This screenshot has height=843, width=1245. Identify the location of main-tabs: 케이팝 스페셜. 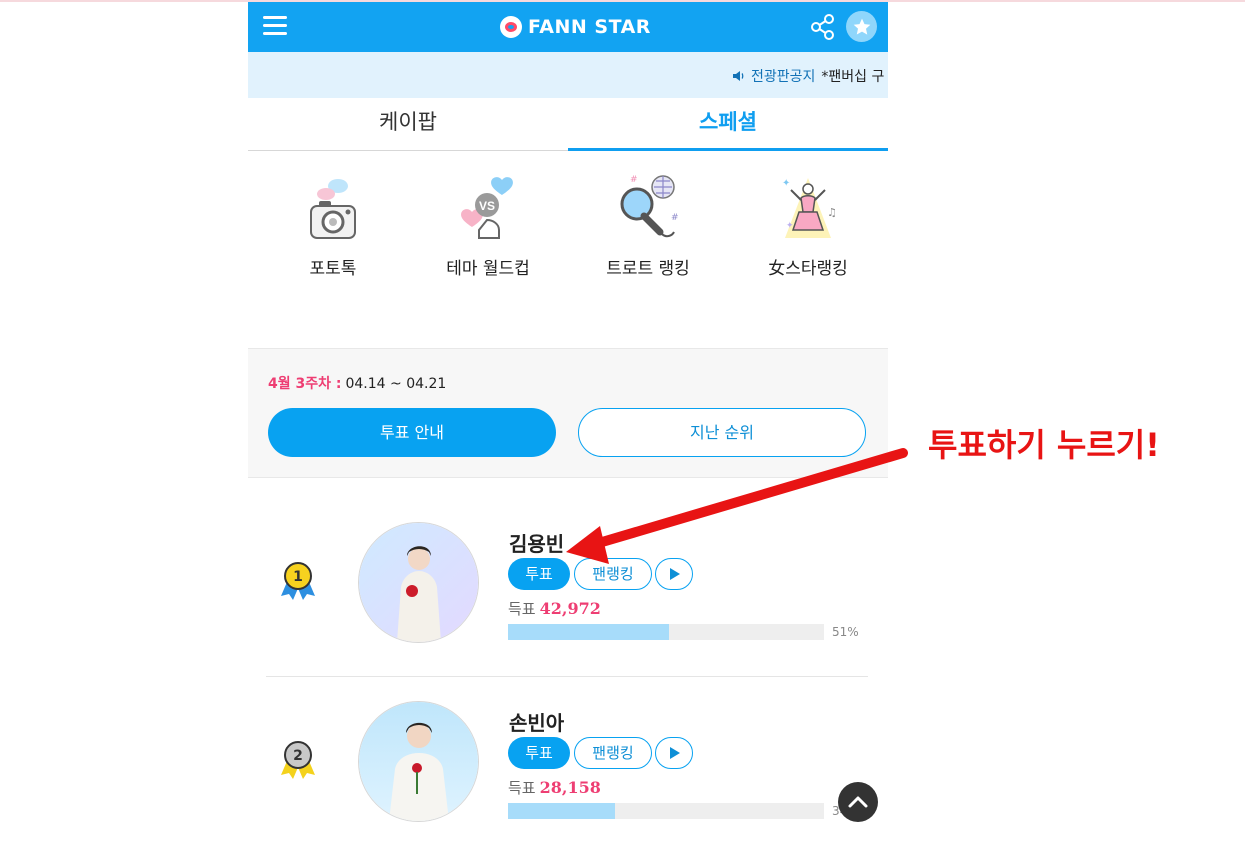
(568, 124).